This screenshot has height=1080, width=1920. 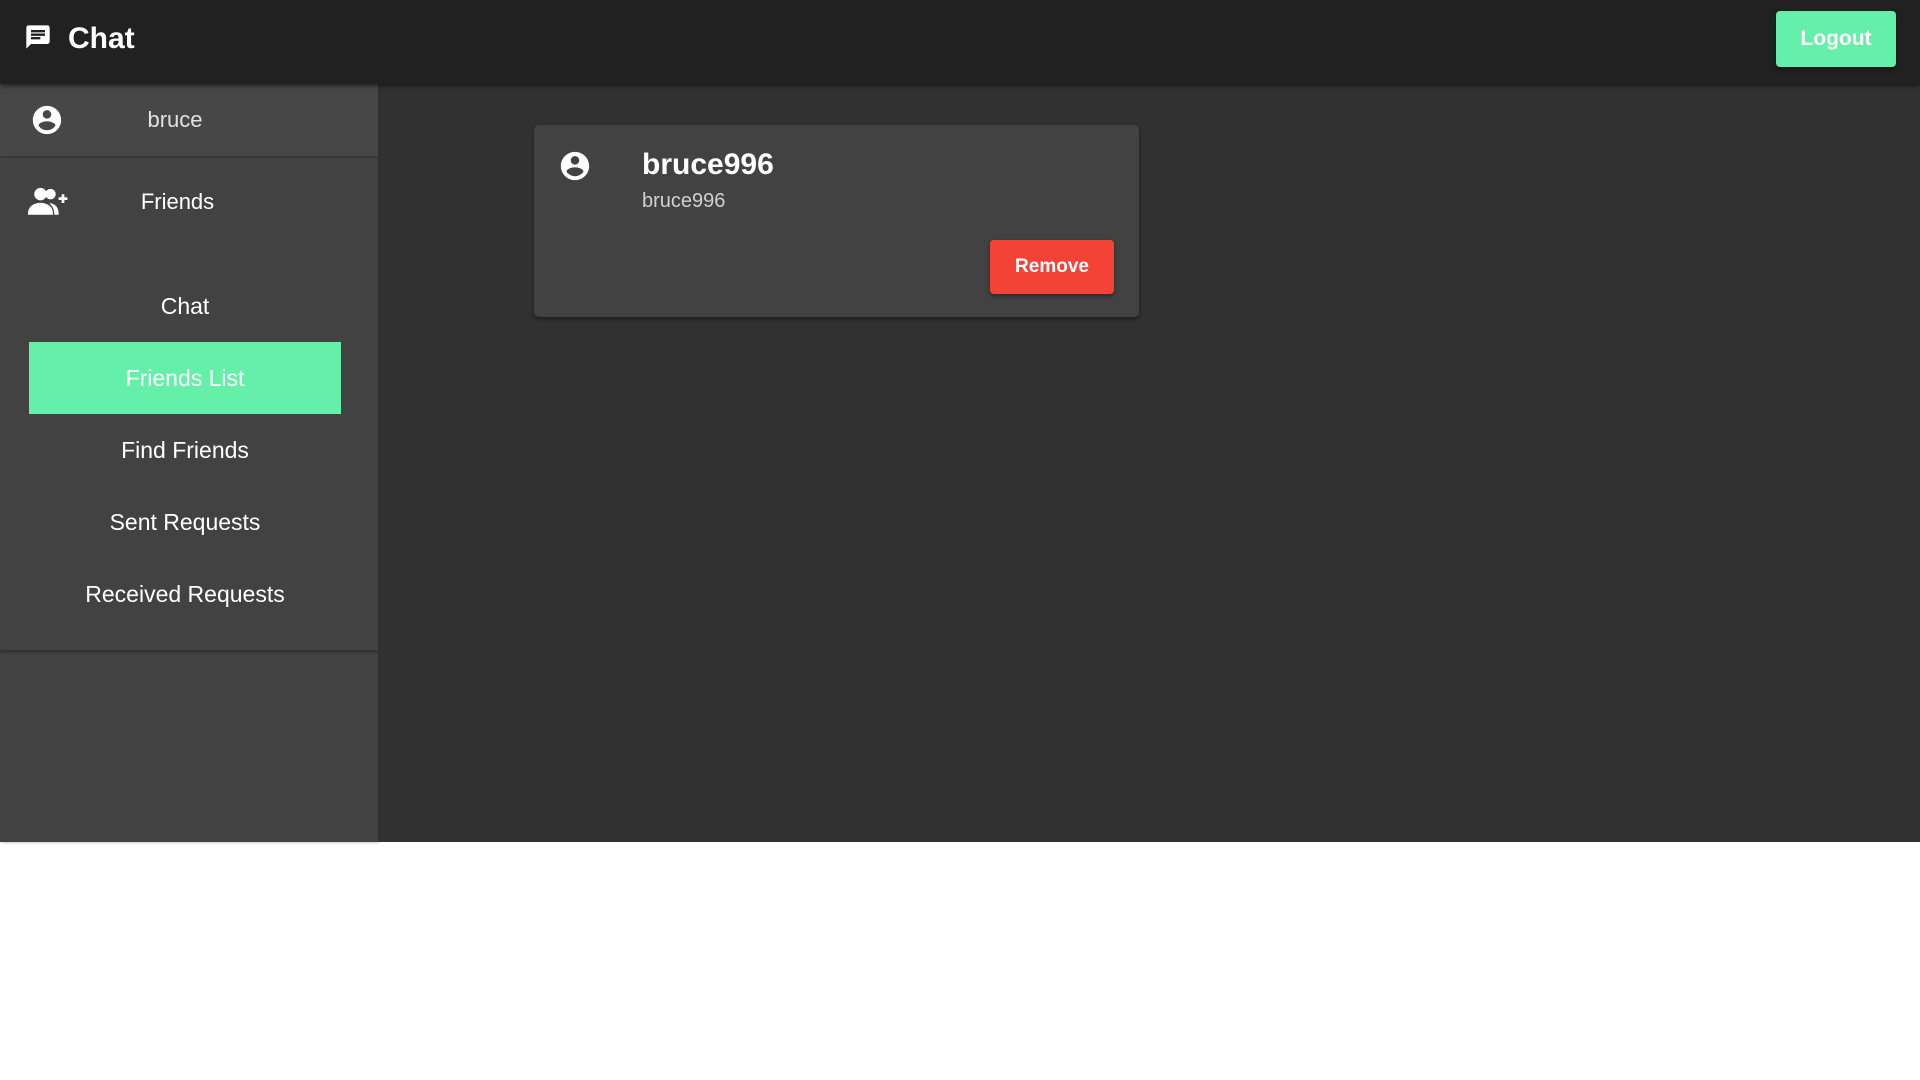 What do you see at coordinates (684, 201) in the screenshot?
I see `friend-username: bruce996` at bounding box center [684, 201].